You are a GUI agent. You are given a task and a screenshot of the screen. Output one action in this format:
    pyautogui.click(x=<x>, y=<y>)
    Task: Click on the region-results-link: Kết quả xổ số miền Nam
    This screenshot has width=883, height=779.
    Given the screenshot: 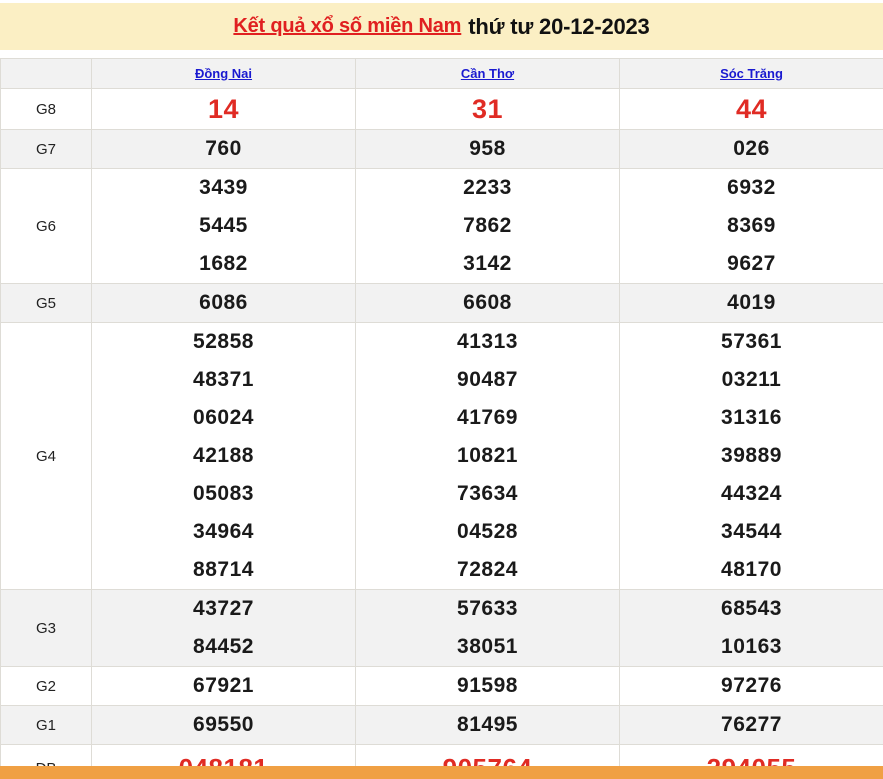 What is the action you would take?
    pyautogui.click(x=347, y=26)
    